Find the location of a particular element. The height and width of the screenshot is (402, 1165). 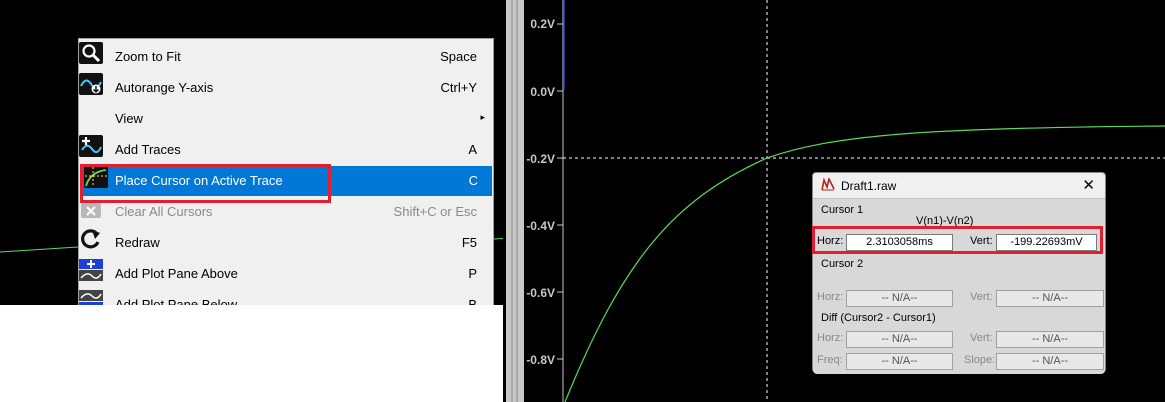

y-tick-label: -0.6V is located at coordinates (540, 293).